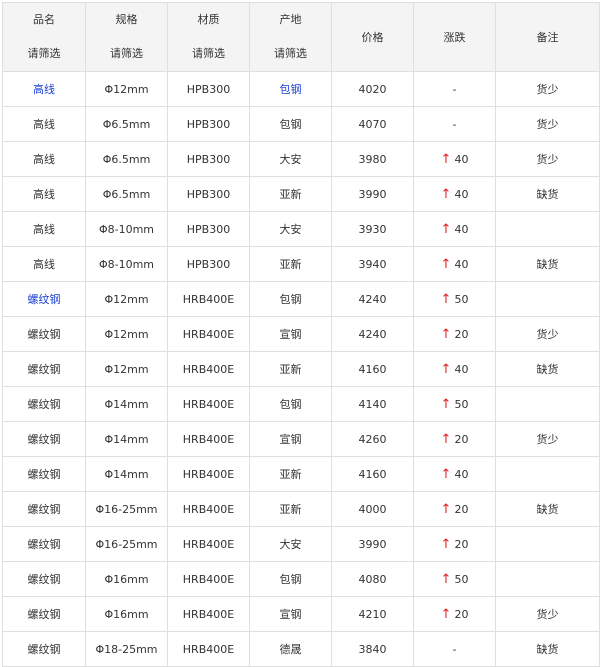 The height and width of the screenshot is (667, 600). What do you see at coordinates (209, 54) in the screenshot?
I see `material-filter: 请筛选` at bounding box center [209, 54].